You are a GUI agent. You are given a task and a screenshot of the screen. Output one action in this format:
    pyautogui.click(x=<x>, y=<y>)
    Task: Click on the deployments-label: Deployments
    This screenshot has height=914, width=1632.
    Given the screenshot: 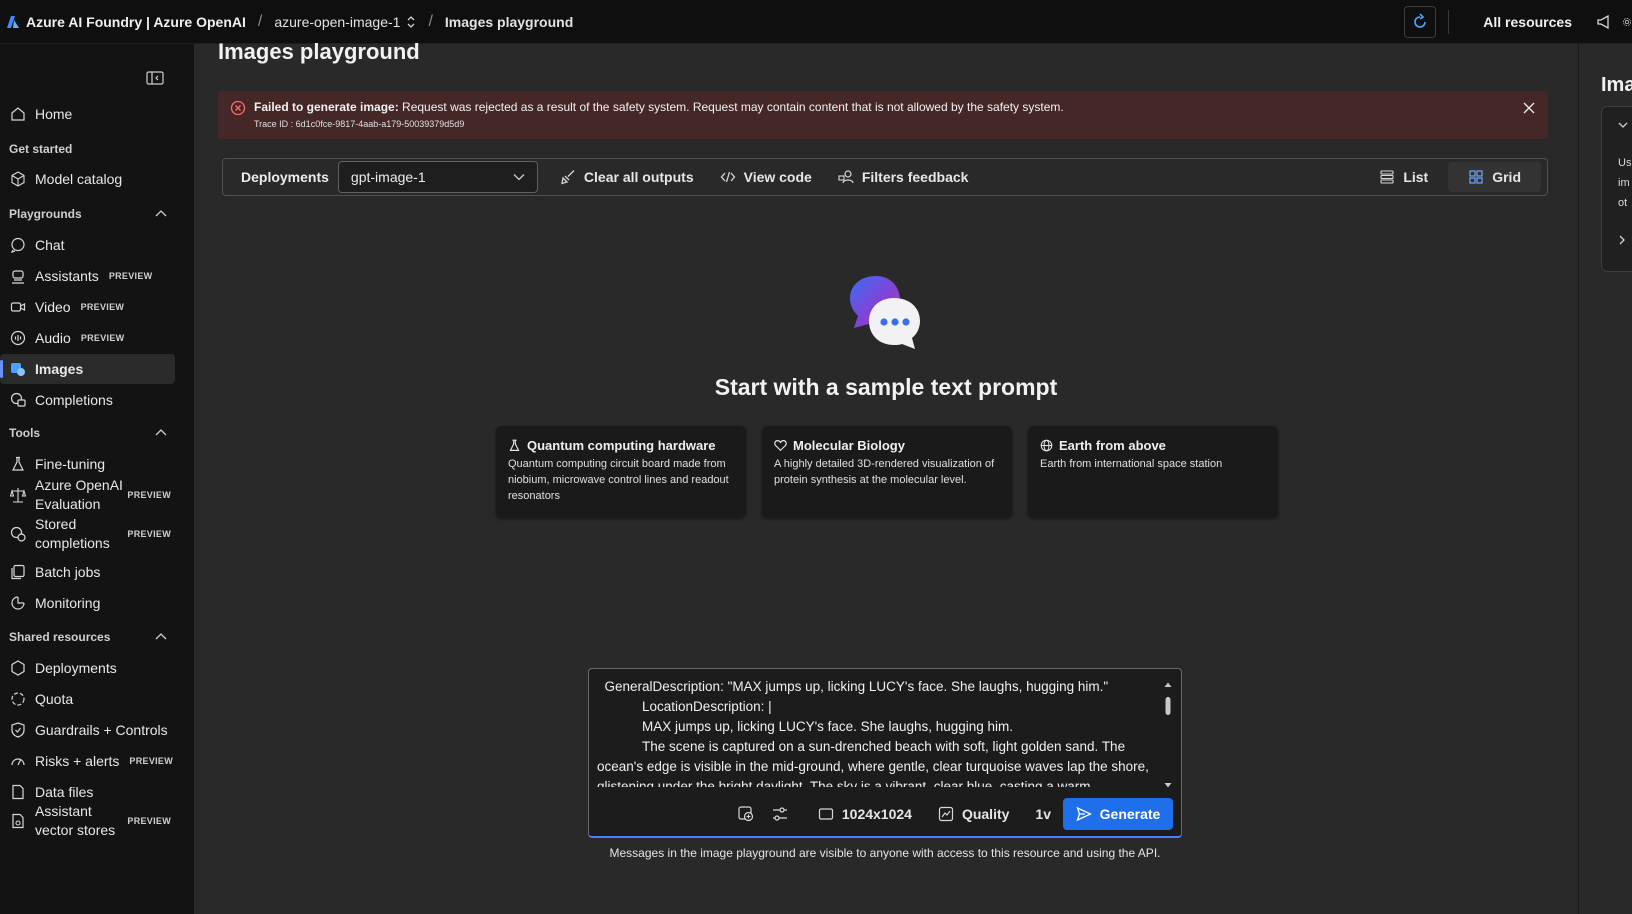 What is the action you would take?
    pyautogui.click(x=285, y=177)
    